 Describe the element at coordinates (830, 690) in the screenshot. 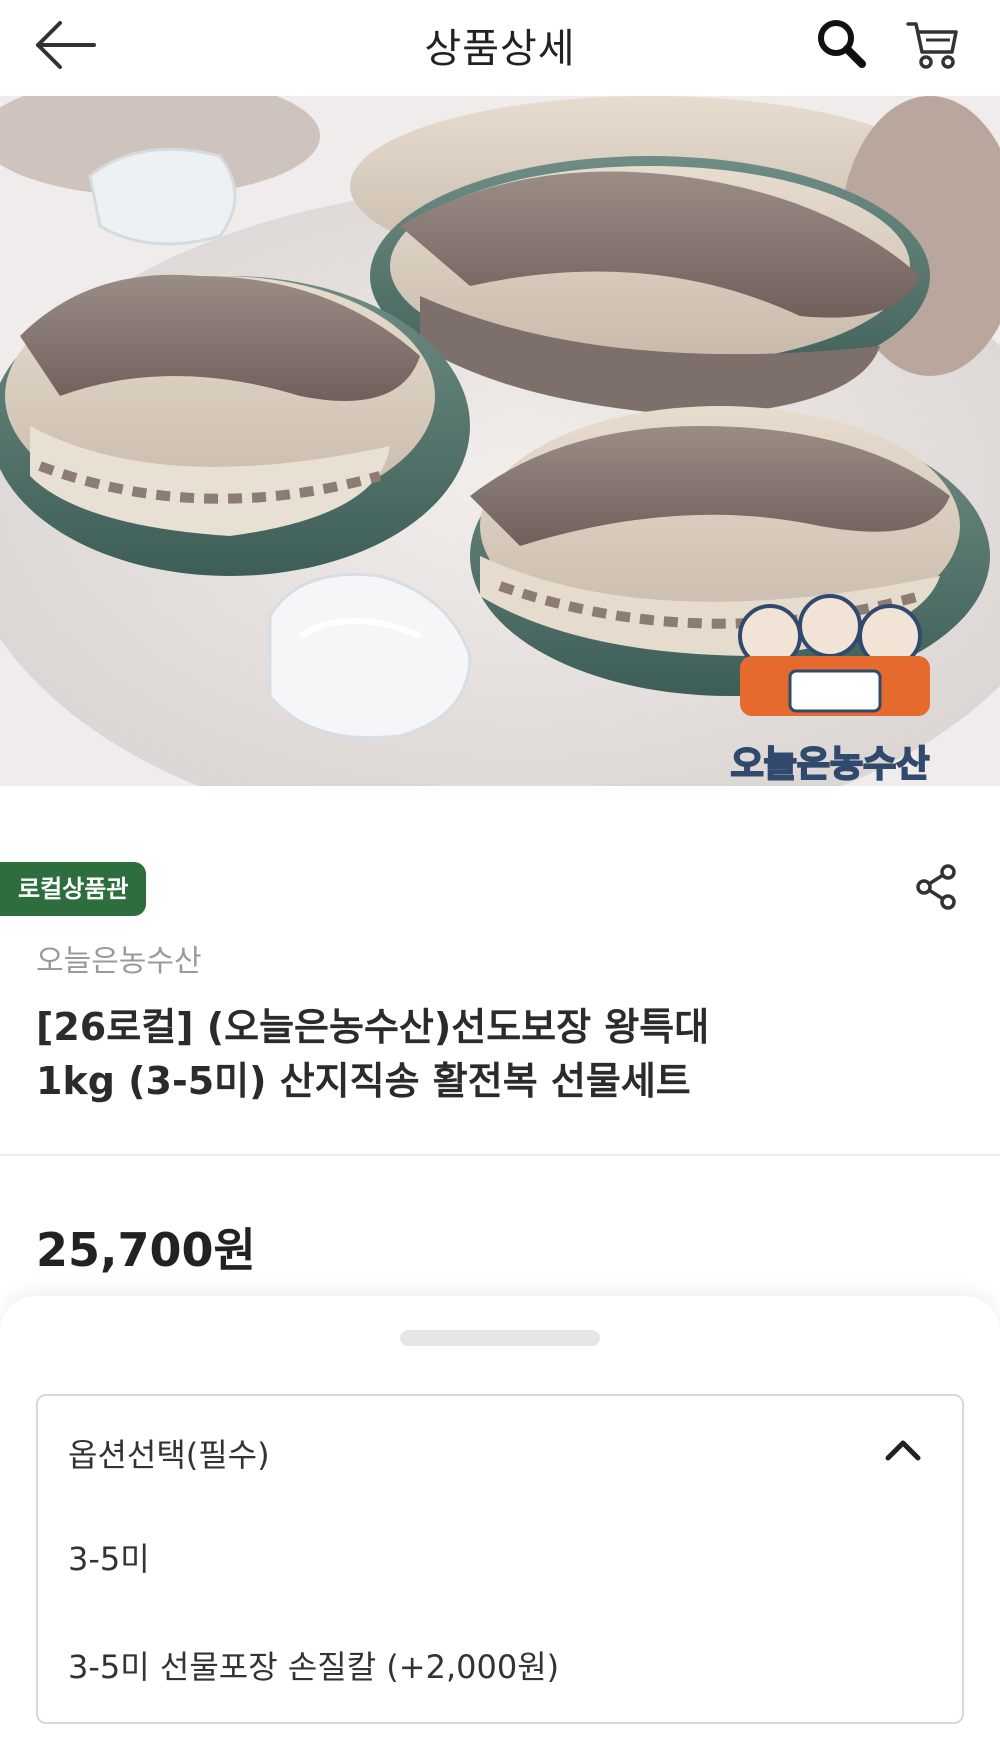

I see `watermark-logo: 오늘은농수산` at that location.